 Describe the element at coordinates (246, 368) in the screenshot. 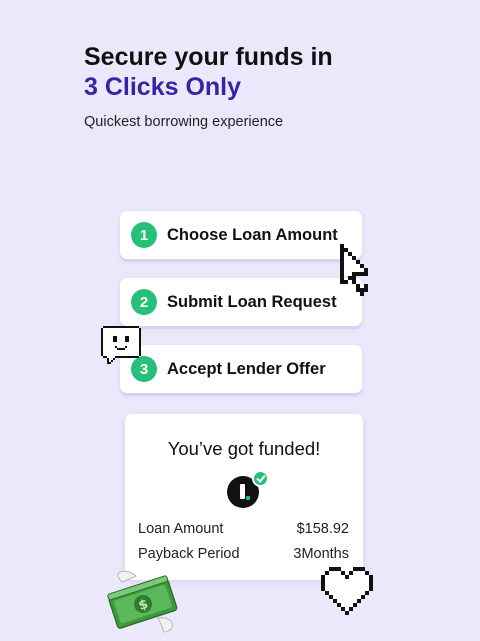

I see `step-label: Accept Lender Offer` at that location.